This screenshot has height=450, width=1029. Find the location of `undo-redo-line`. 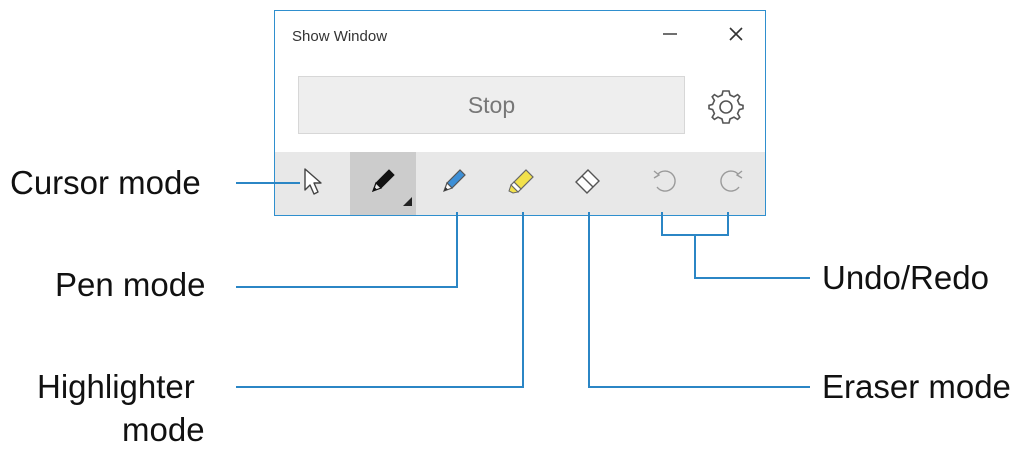

undo-redo-line is located at coordinates (752, 257).